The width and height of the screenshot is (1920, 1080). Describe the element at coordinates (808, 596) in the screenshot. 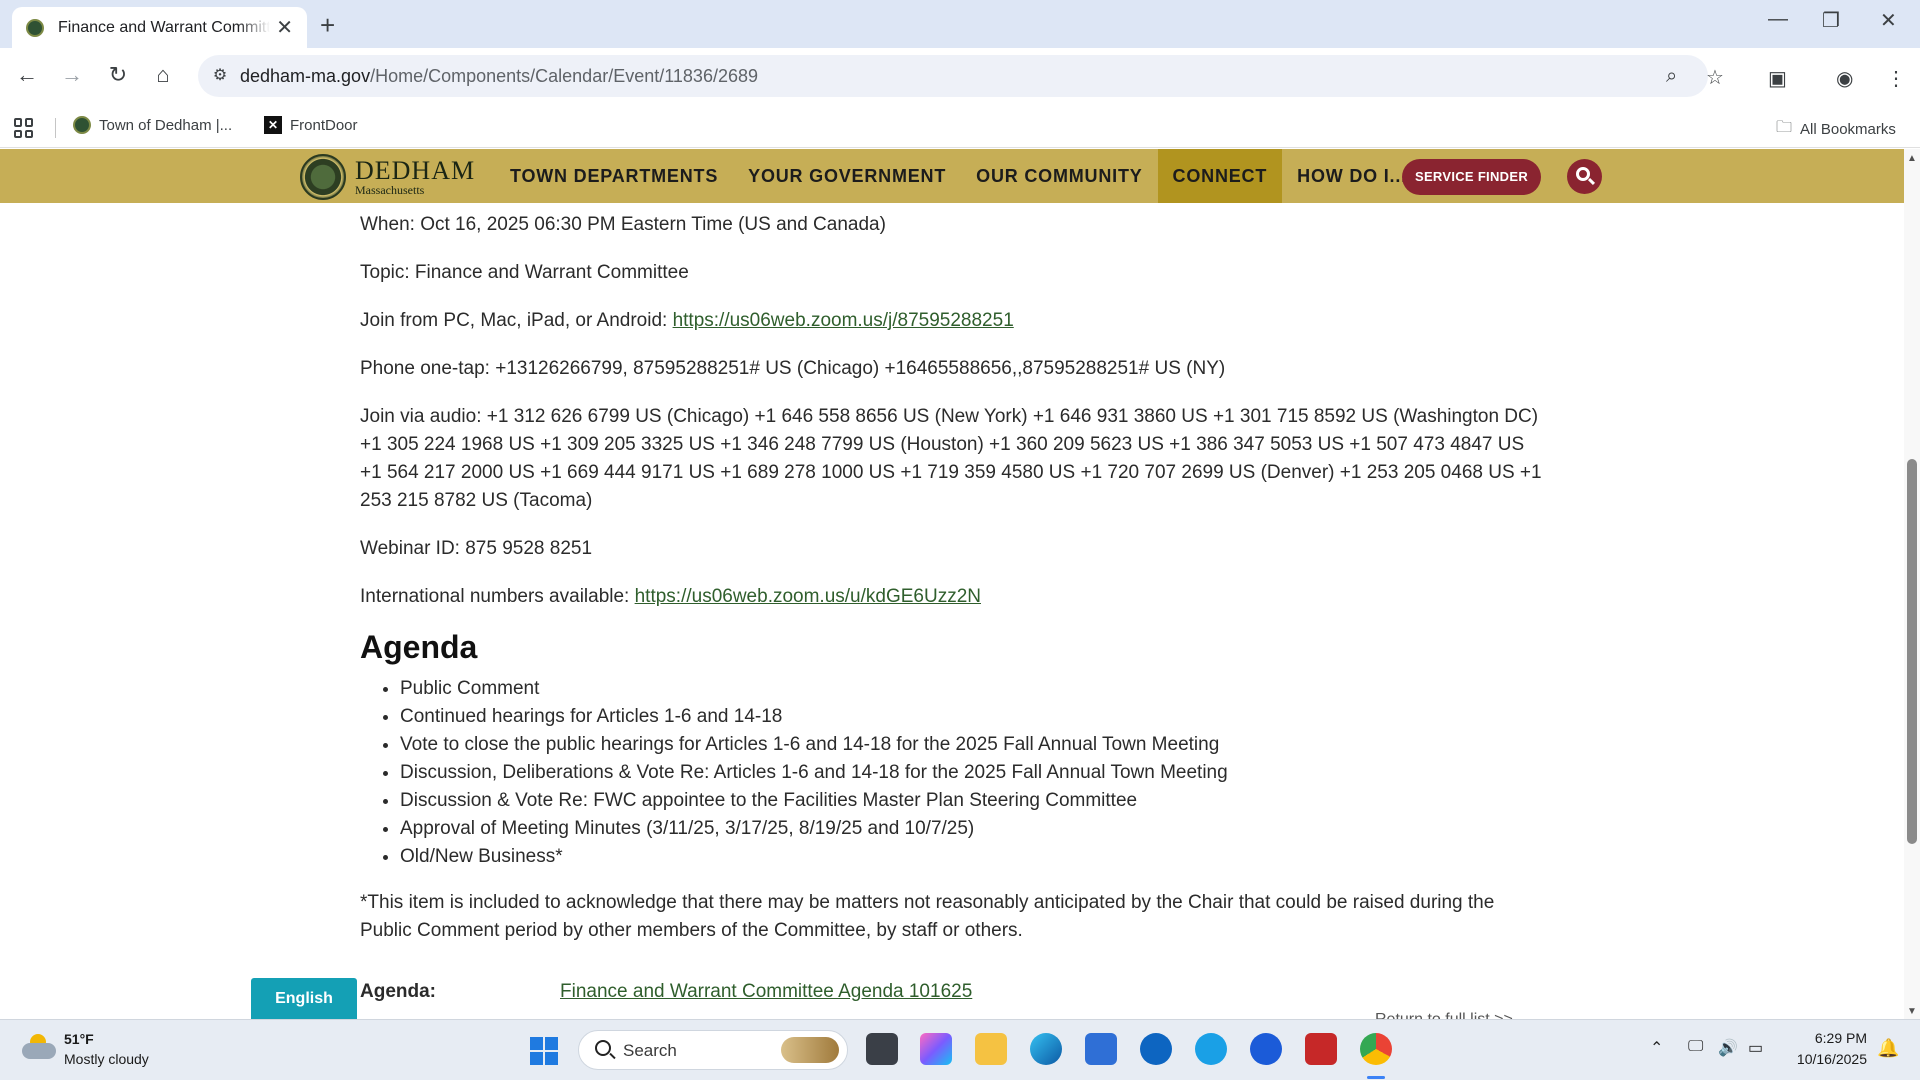

I see `intl-numbers-link: https://us06web.zoom.us/u/kdGE6Uzz2N` at that location.